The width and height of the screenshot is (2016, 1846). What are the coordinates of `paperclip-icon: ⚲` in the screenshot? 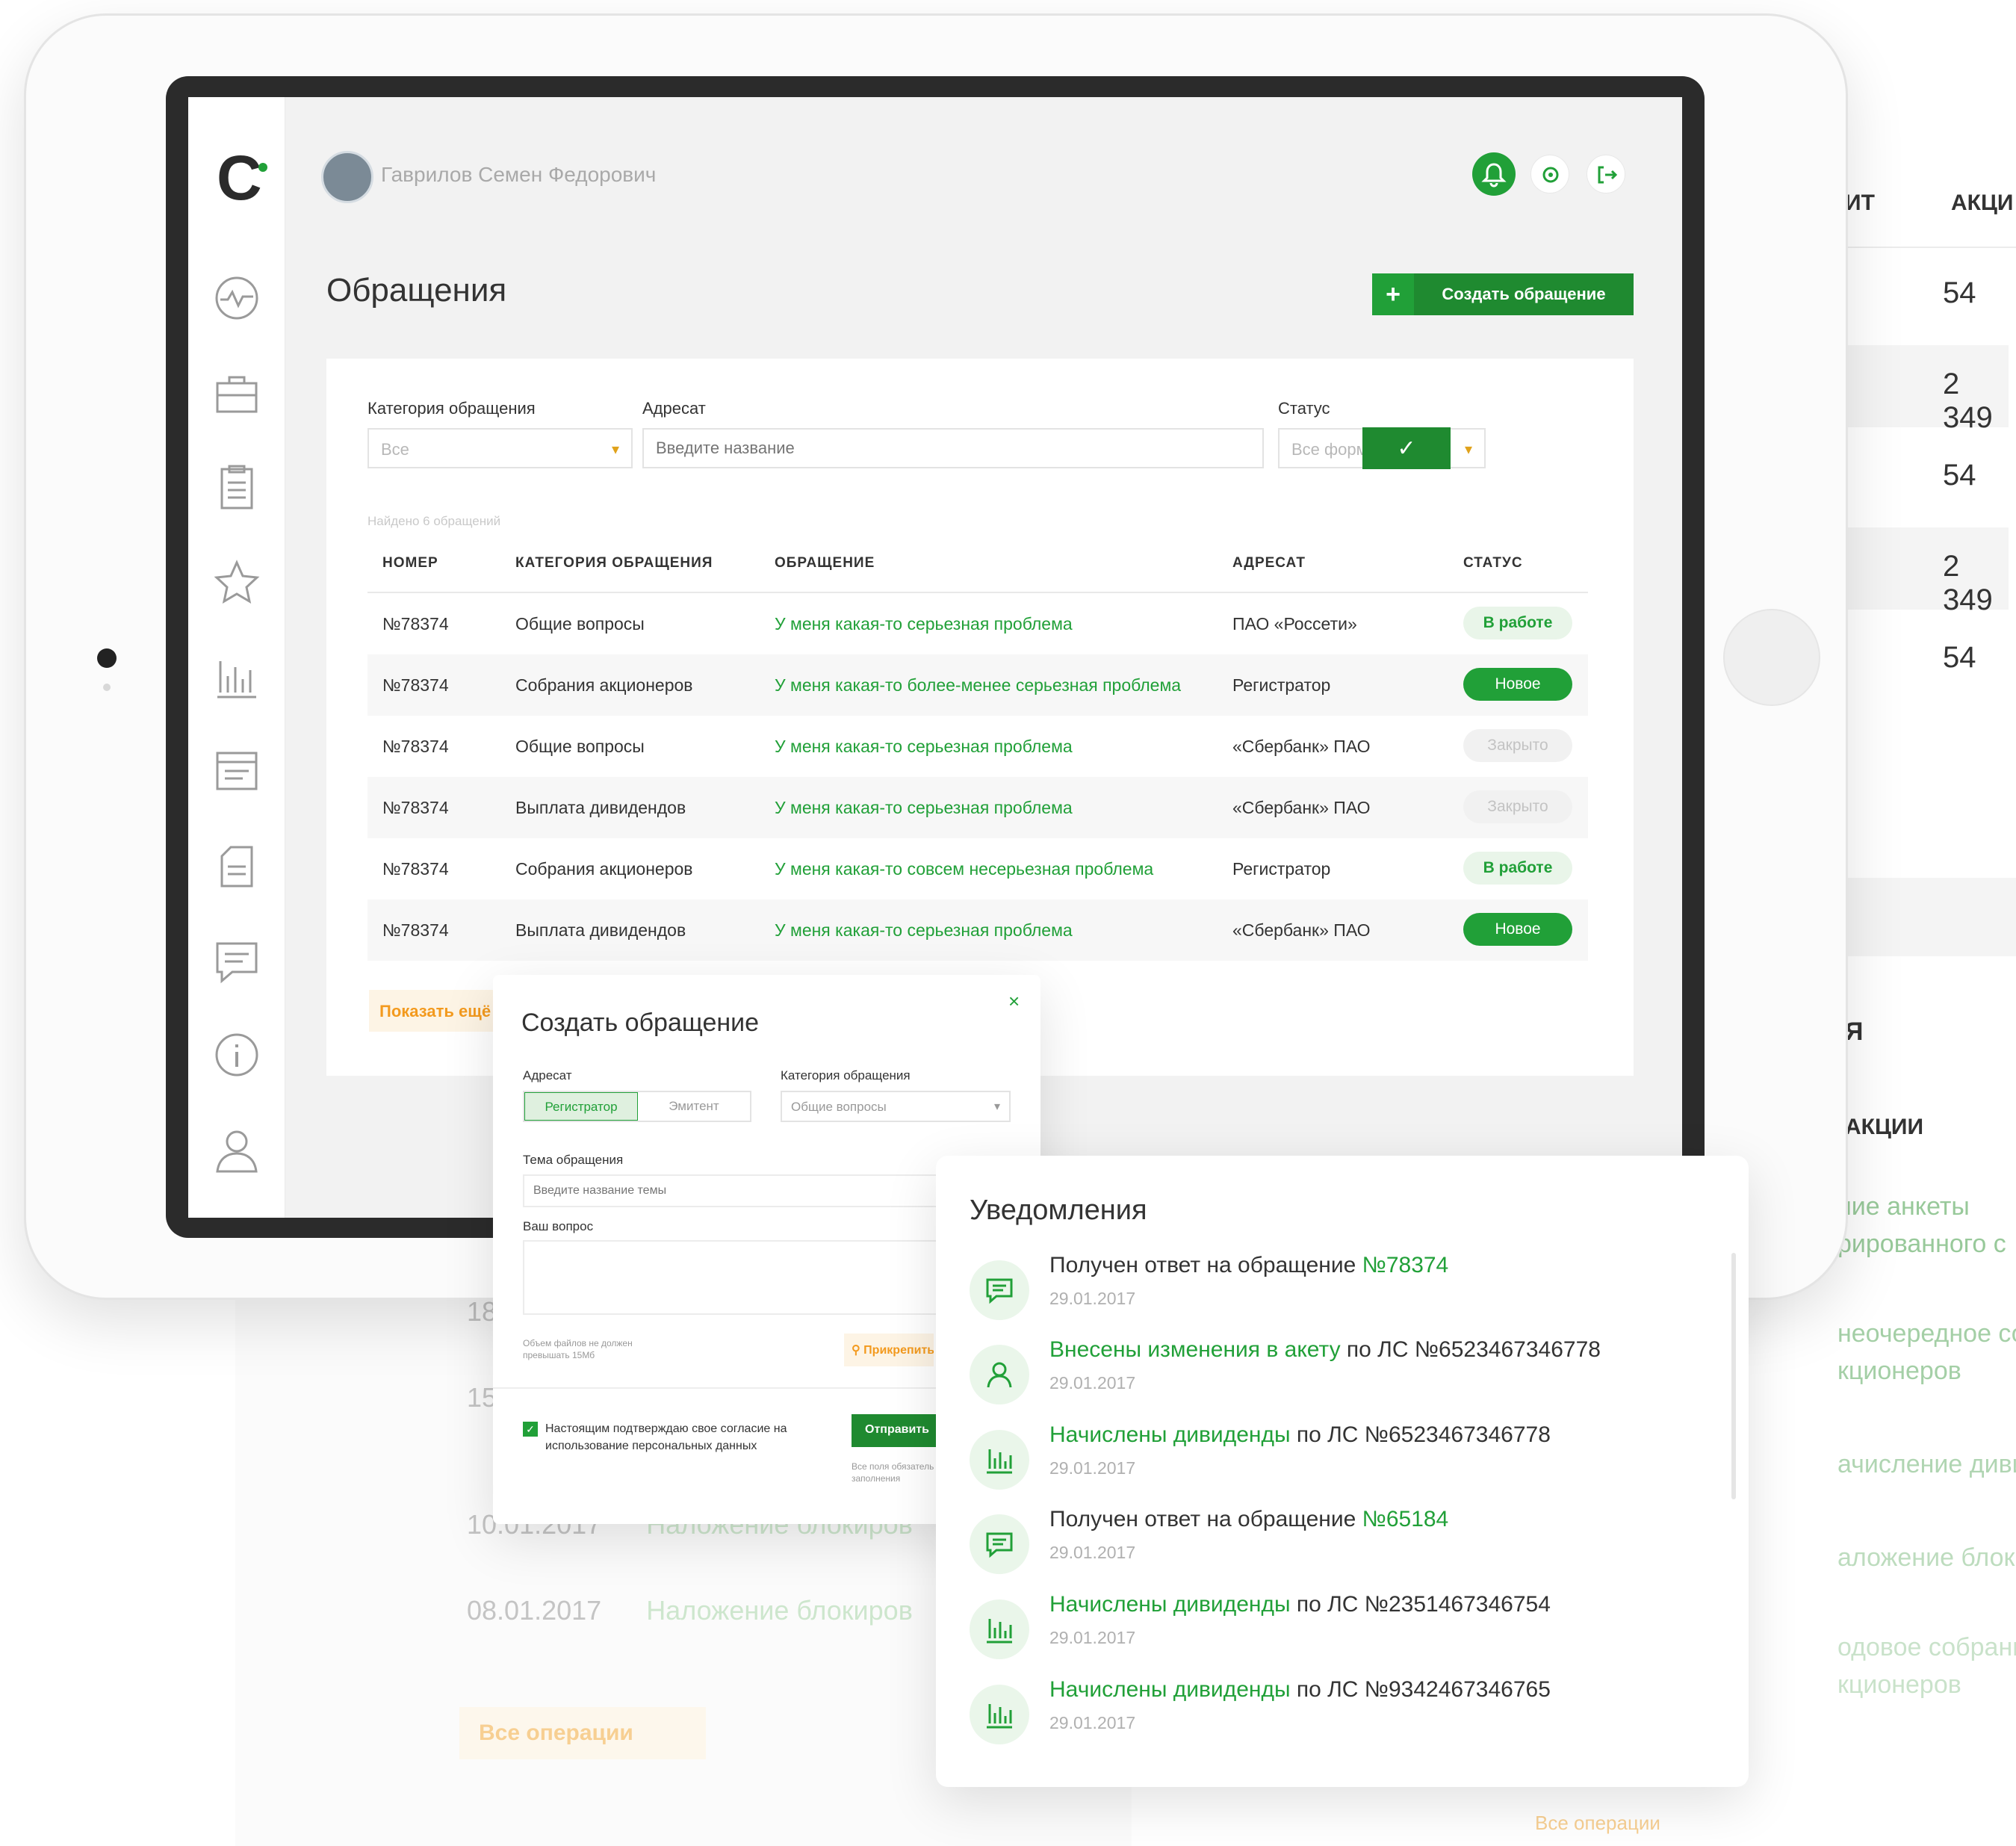 It's located at (858, 1350).